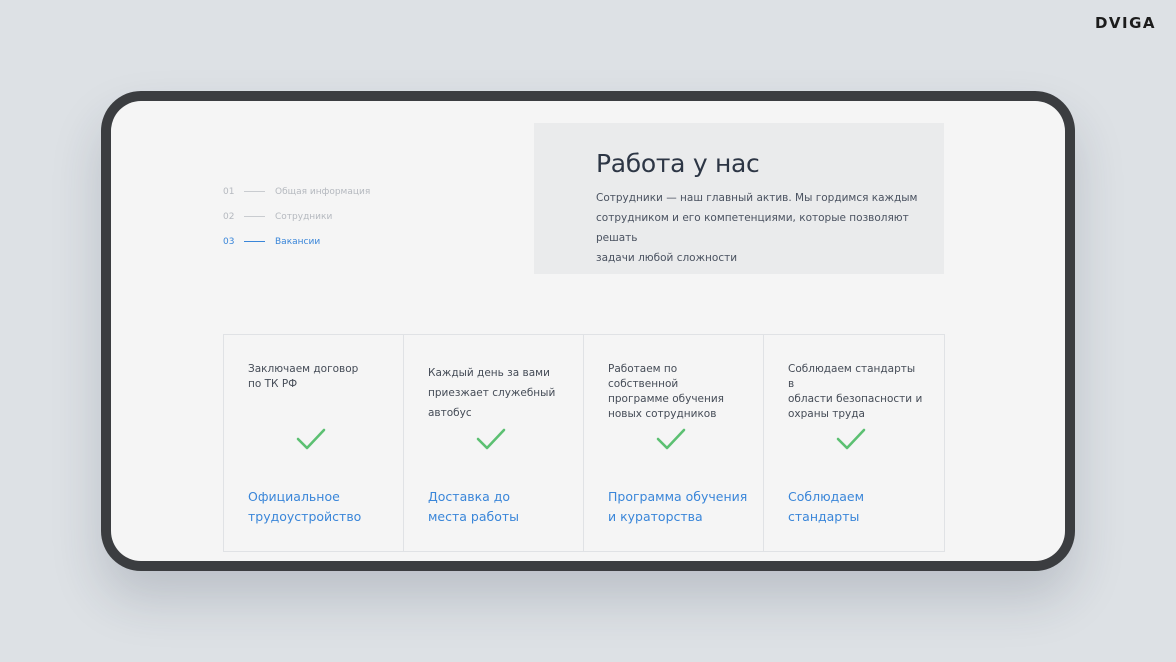  Describe the element at coordinates (824, 516) in the screenshot. I see `title-line: стандарты` at that location.